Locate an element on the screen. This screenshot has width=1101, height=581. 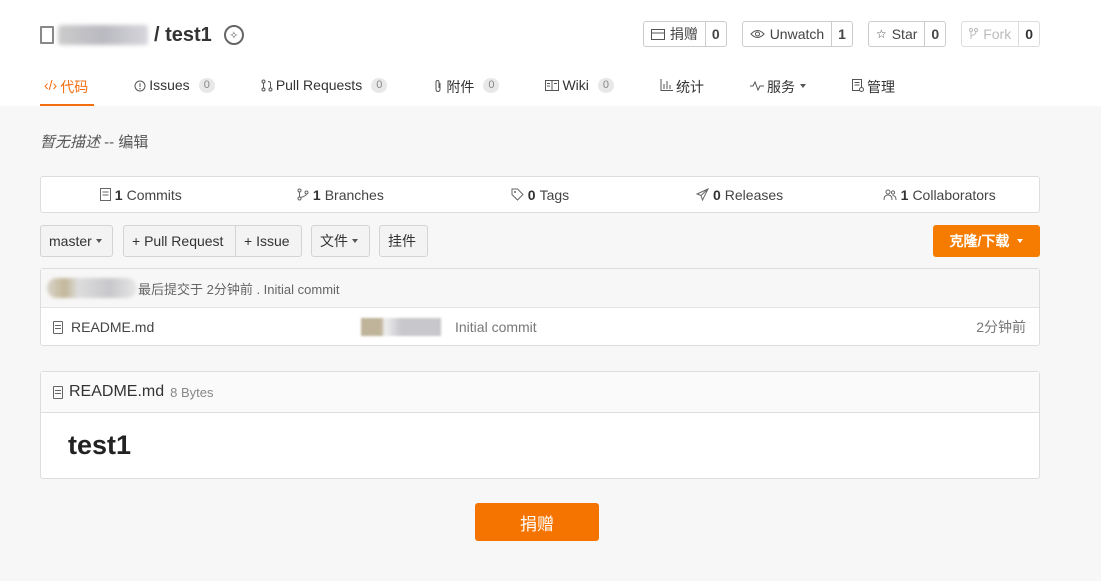
stat-tags: 0 Tags is located at coordinates (540, 194).